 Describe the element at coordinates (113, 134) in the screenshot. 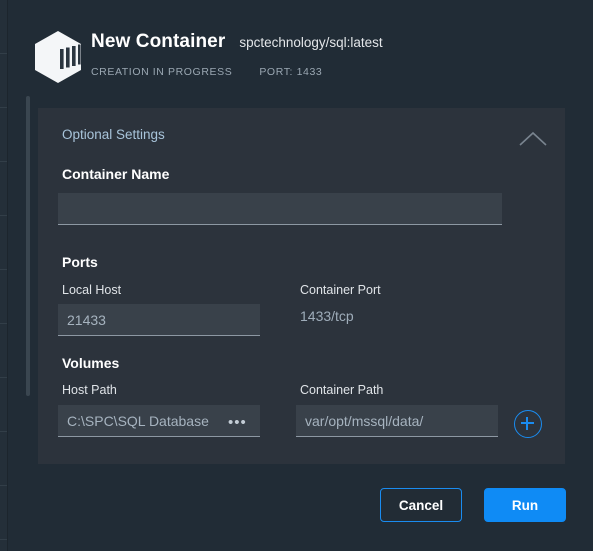

I see `optional-settings-title: Optional Settings` at that location.